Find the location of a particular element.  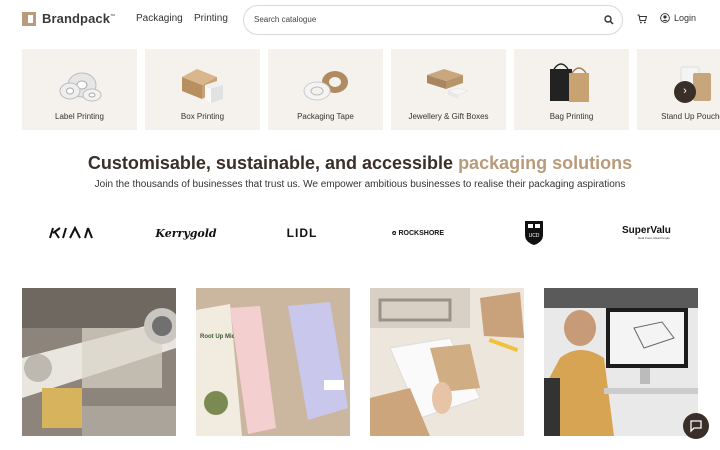

headline-accent: packaging solutions is located at coordinates (545, 163).